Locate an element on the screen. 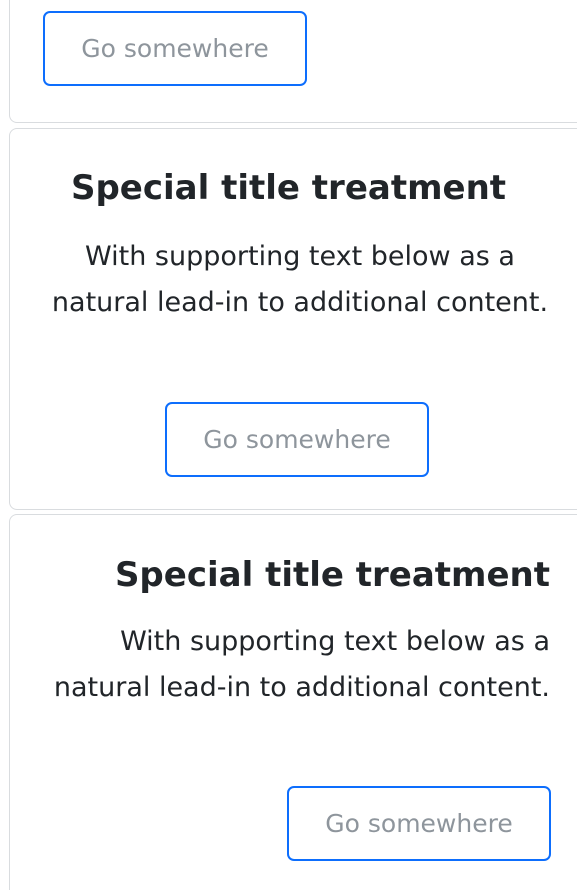 The height and width of the screenshot is (890, 577). go-somewhere-button-center: Go somewhere is located at coordinates (297, 439).